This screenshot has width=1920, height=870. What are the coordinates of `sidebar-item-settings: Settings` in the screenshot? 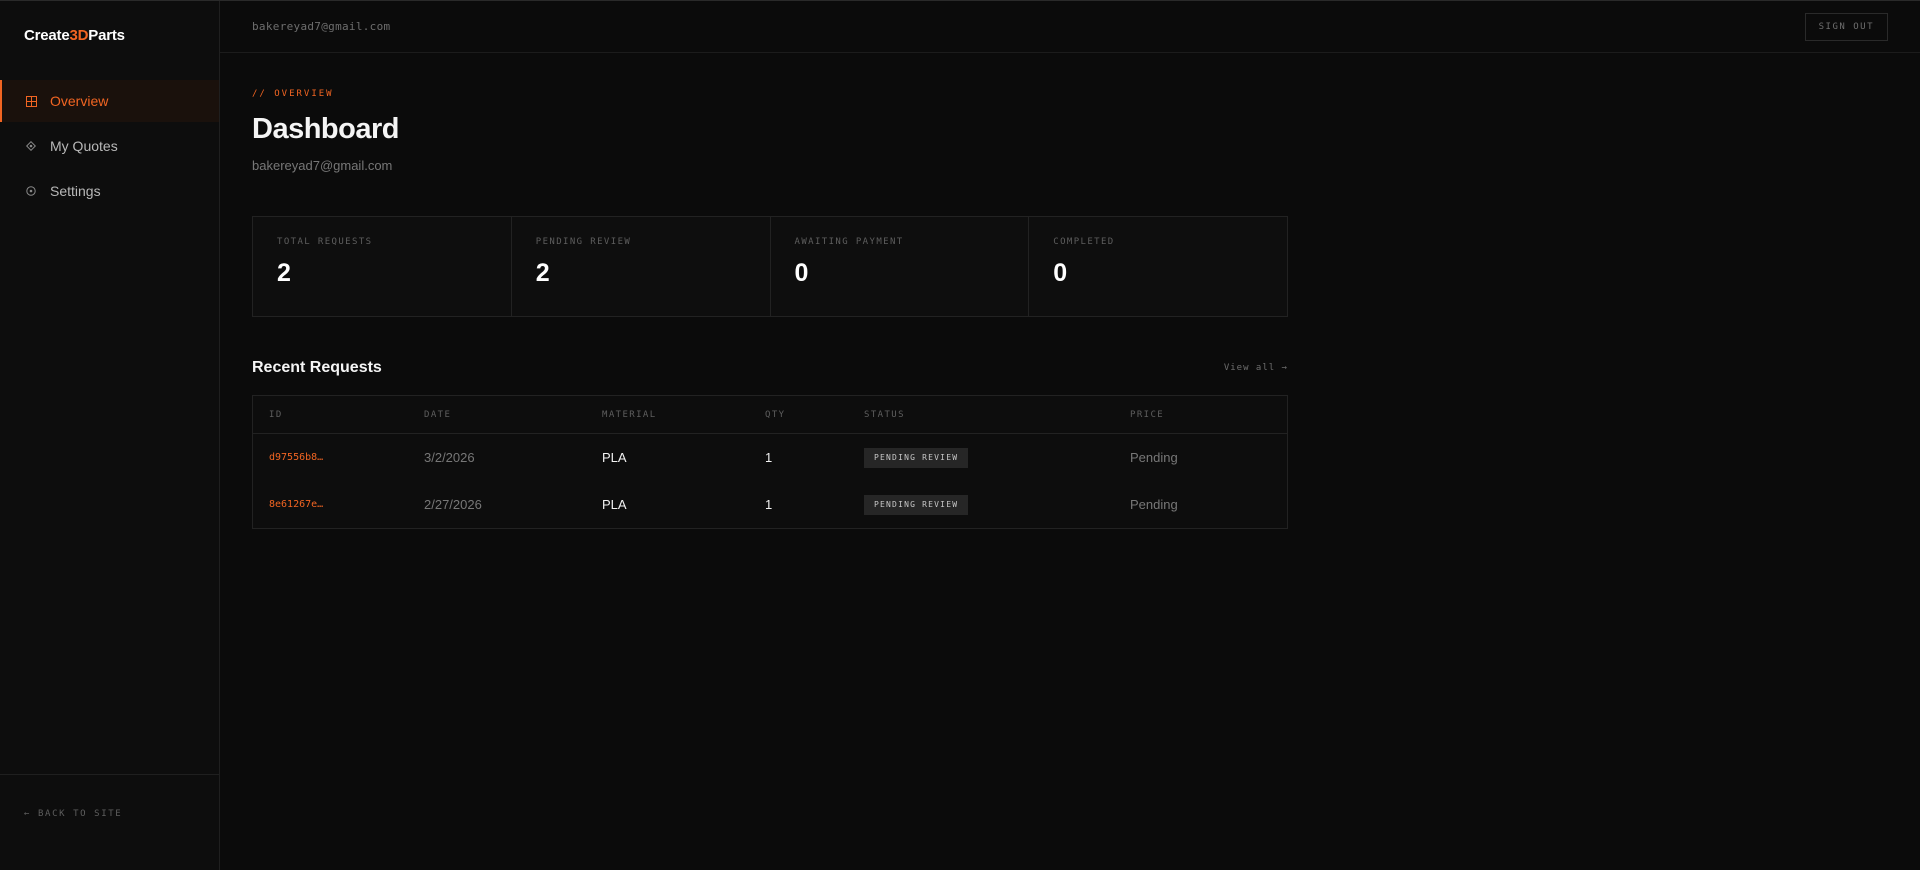 It's located at (109, 191).